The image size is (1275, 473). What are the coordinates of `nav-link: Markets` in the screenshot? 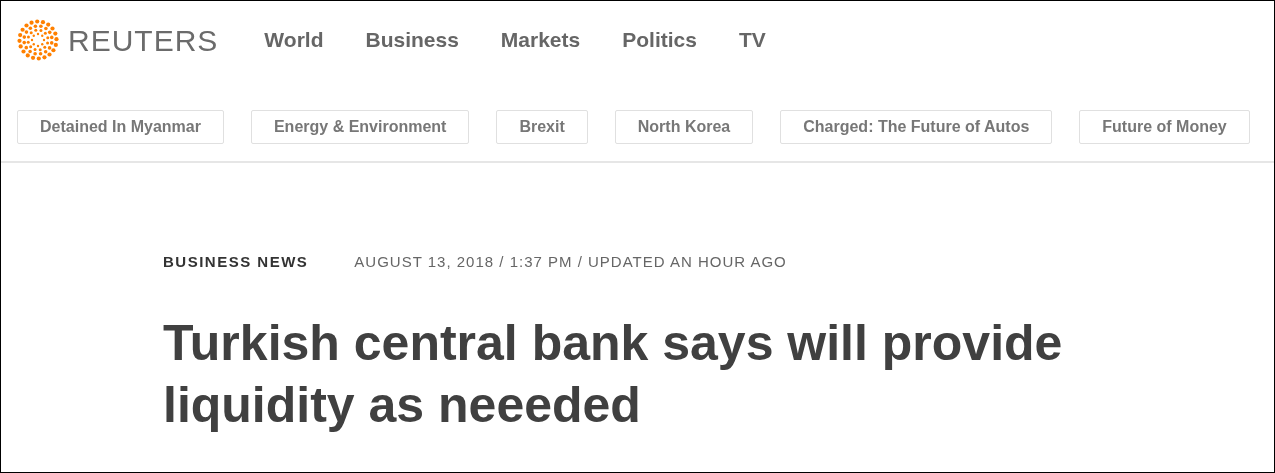 It's located at (540, 40).